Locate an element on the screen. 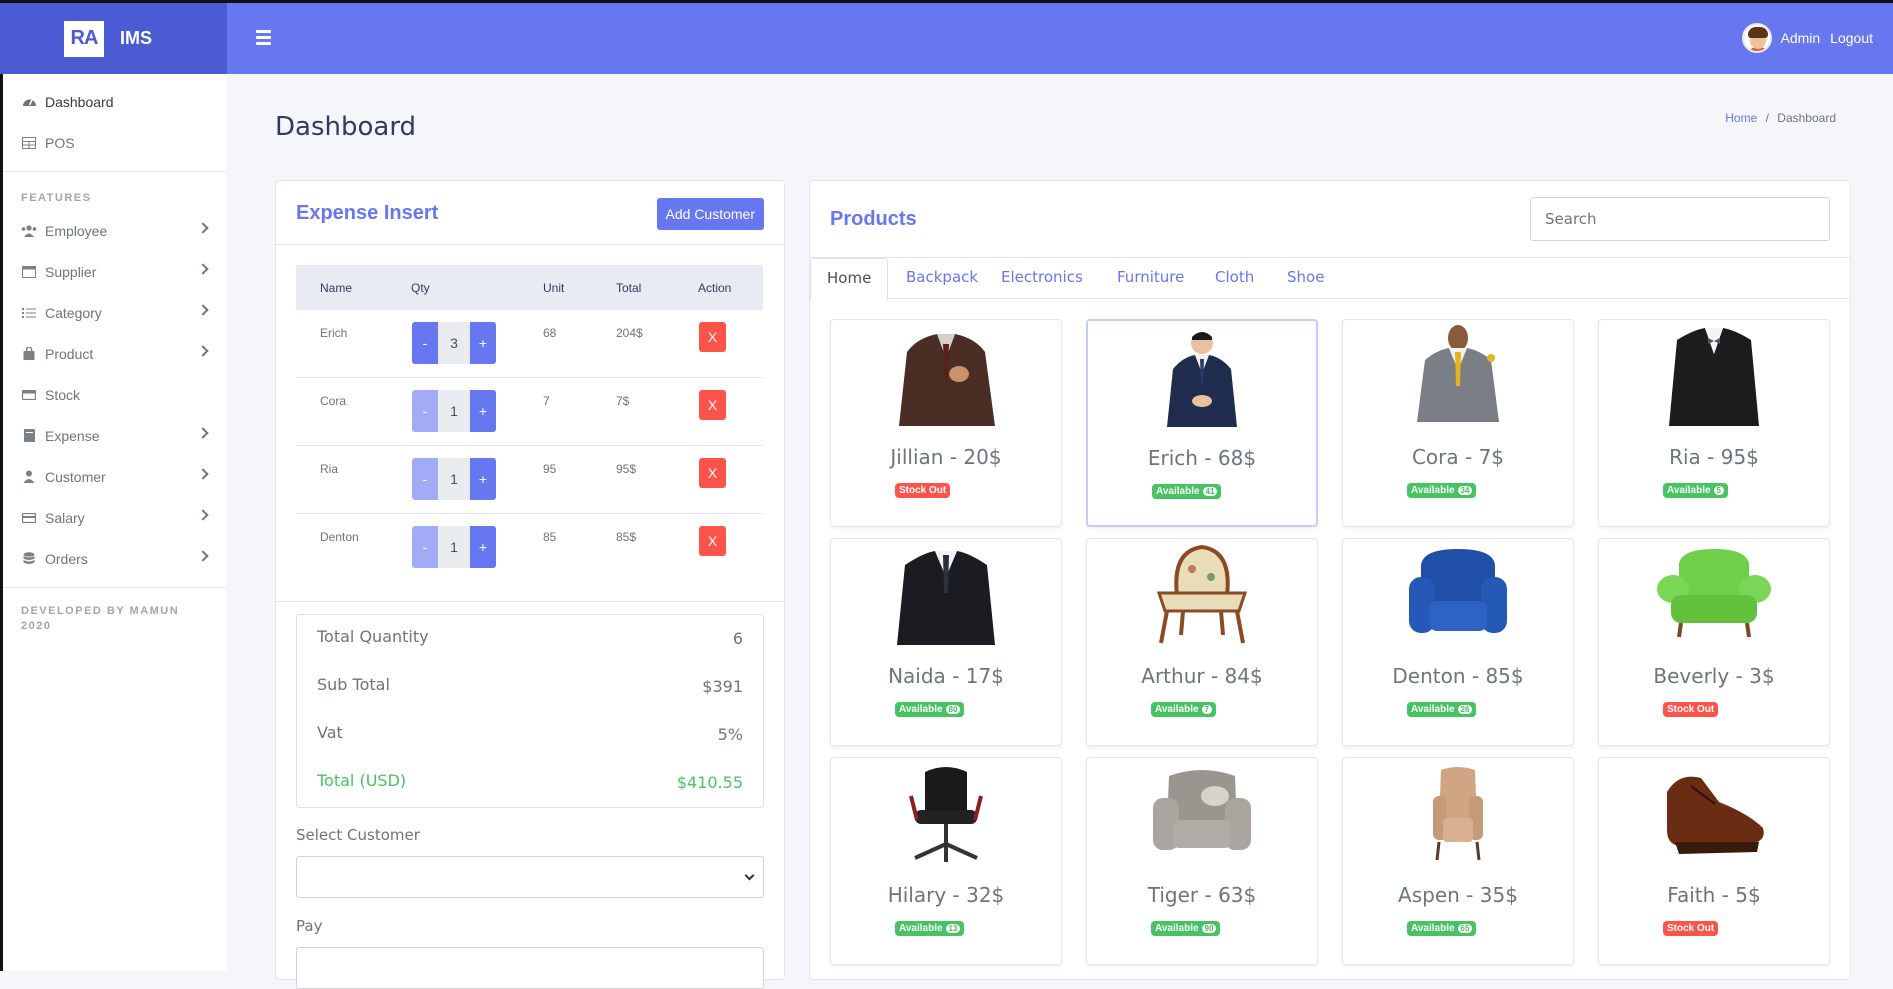  product-name: Ria - 95$ is located at coordinates (1714, 457).